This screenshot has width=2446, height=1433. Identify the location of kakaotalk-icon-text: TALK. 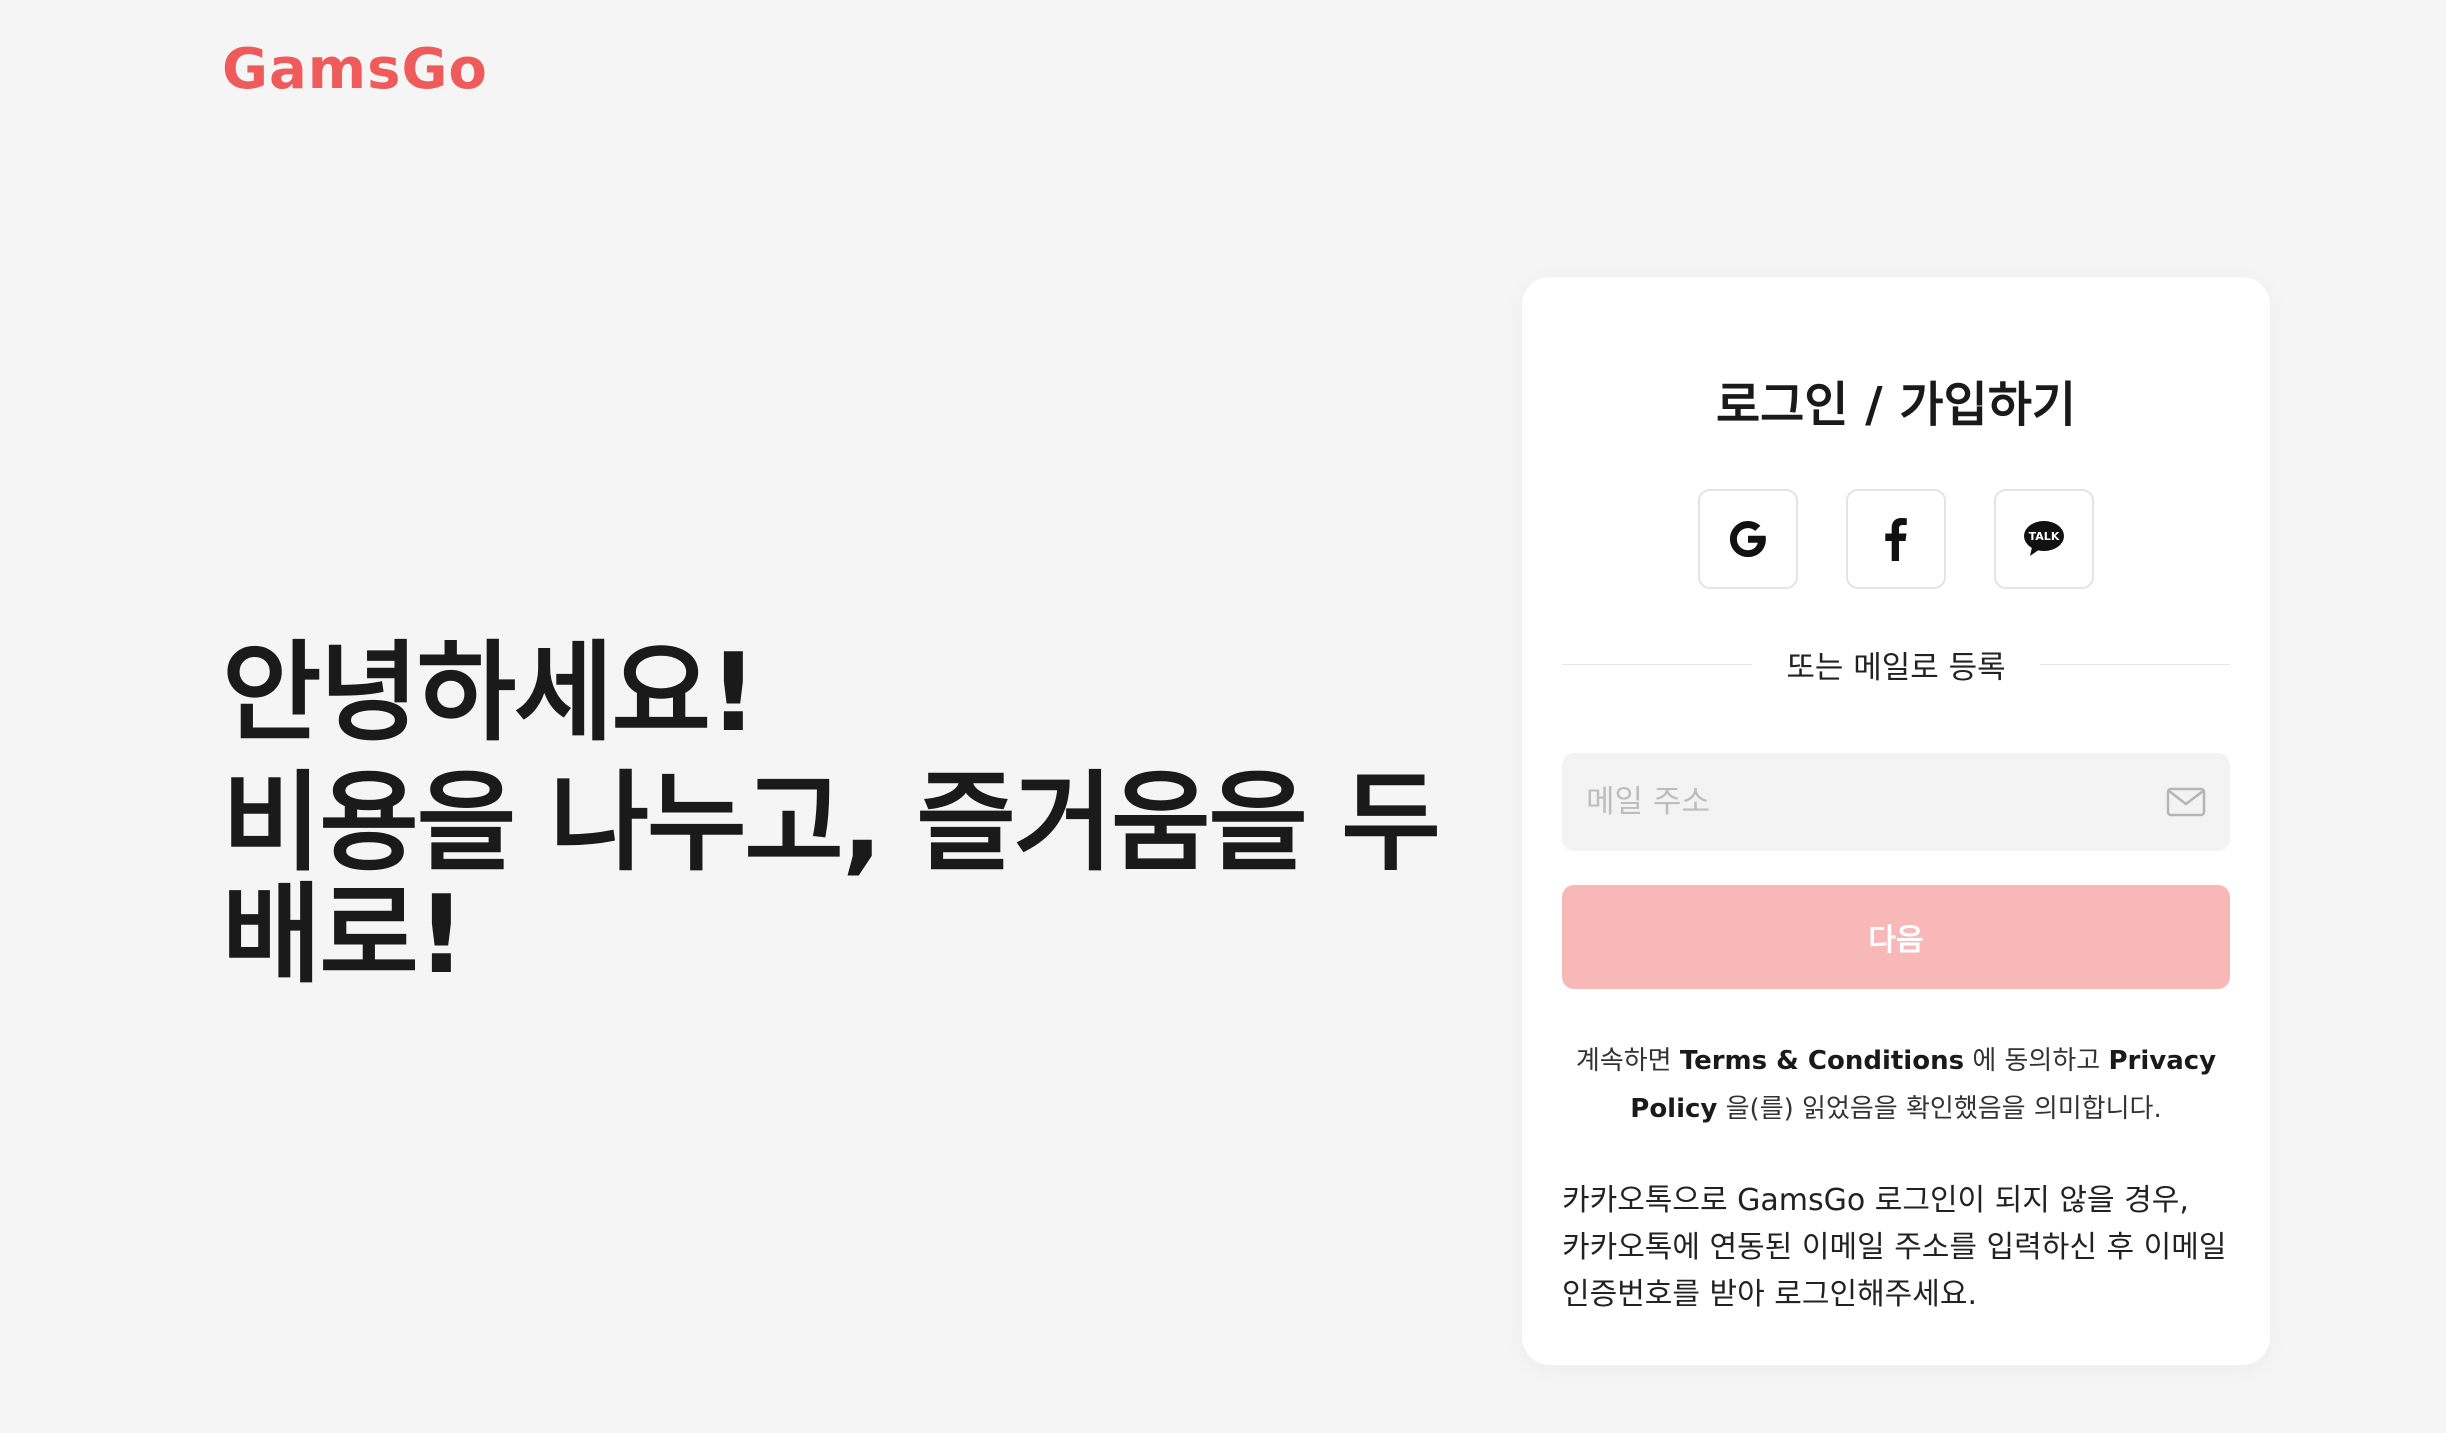
(2044, 536).